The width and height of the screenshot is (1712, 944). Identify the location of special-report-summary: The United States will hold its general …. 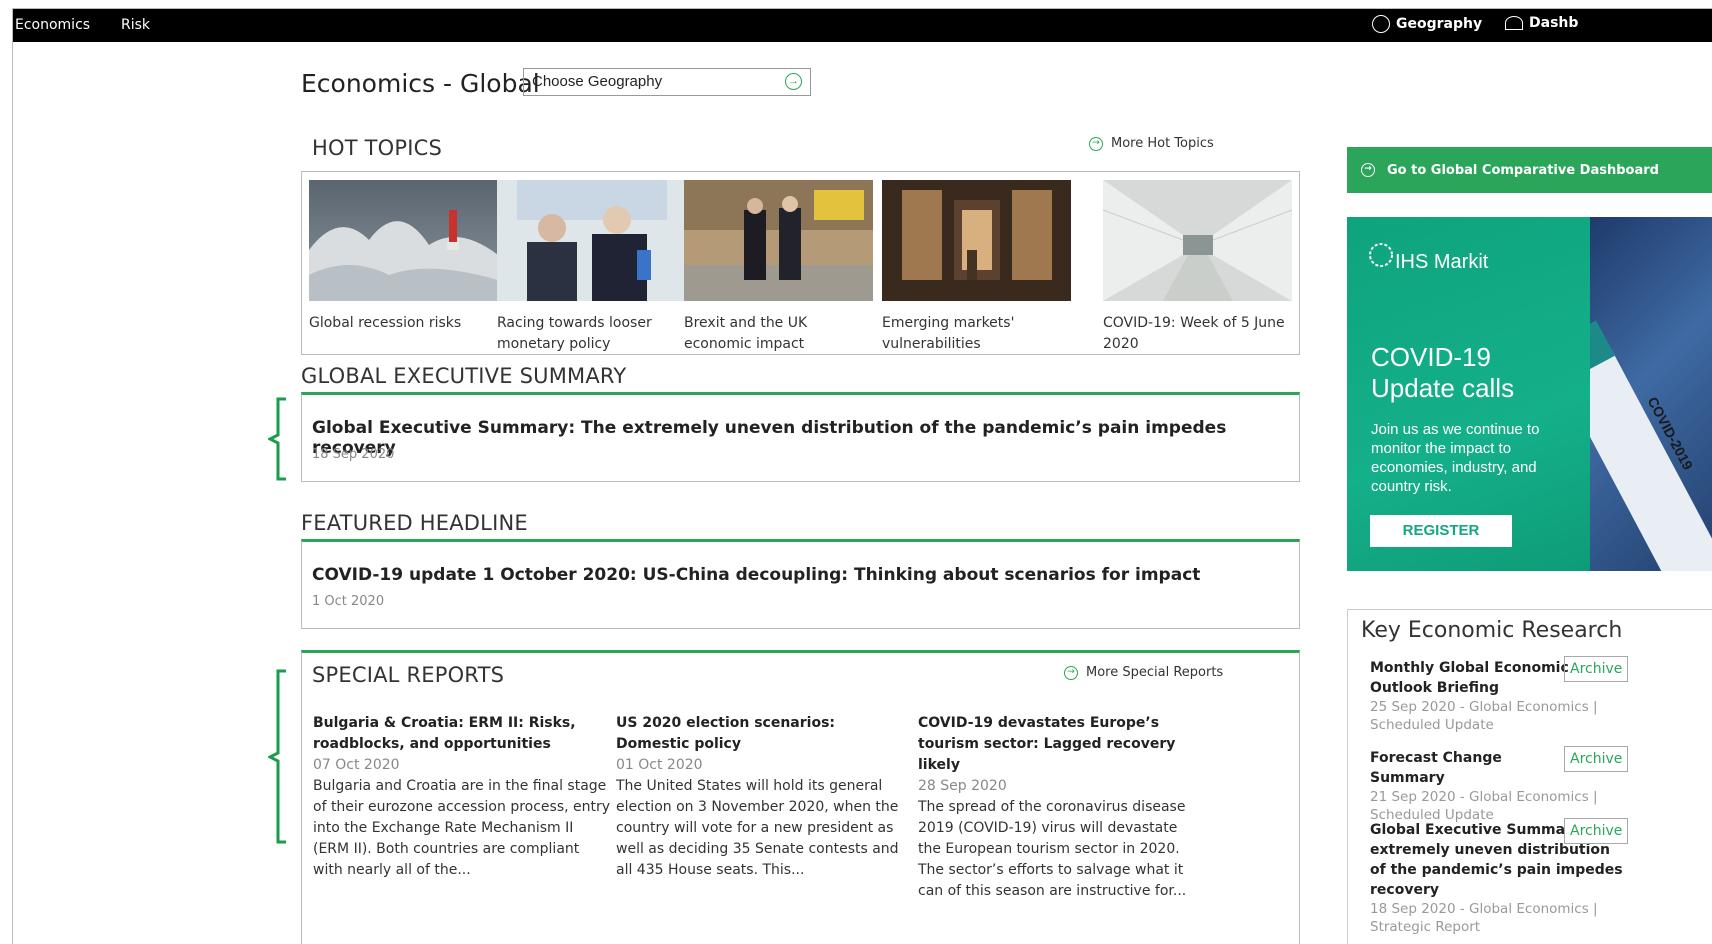
(757, 828).